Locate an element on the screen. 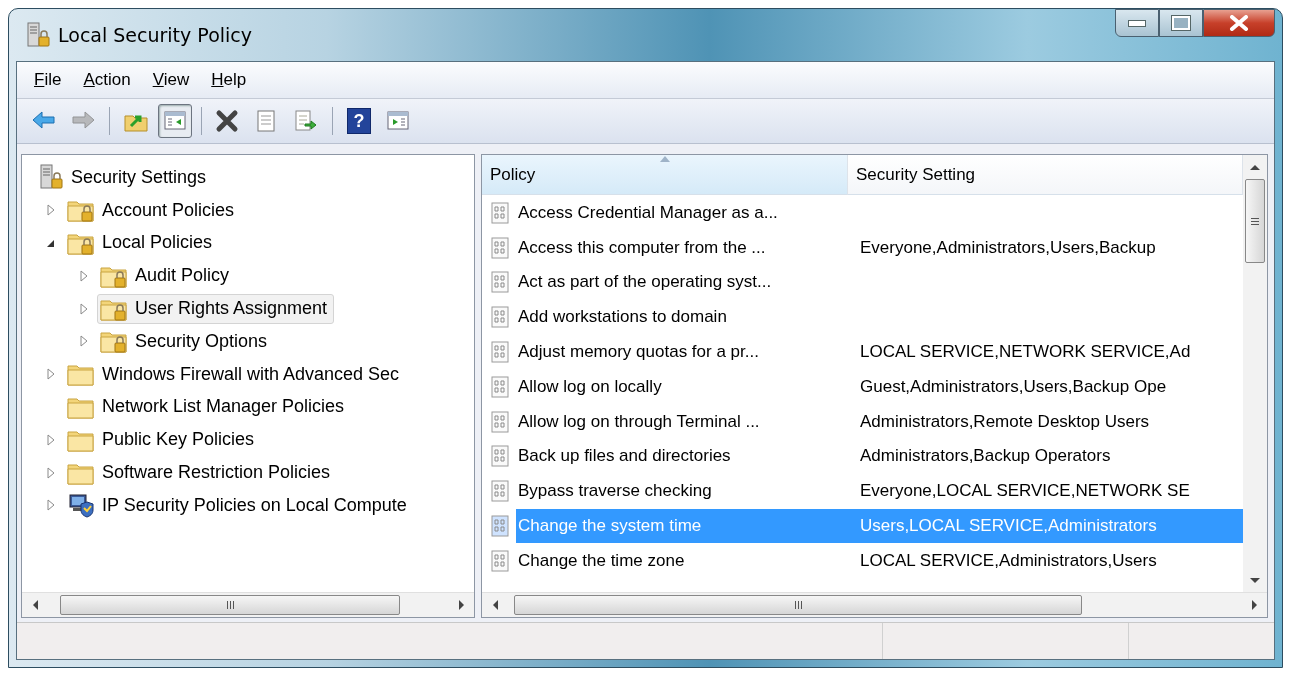 The height and width of the screenshot is (675, 1289). table-cell-text: Add workstations to domain is located at coordinates (622, 317).